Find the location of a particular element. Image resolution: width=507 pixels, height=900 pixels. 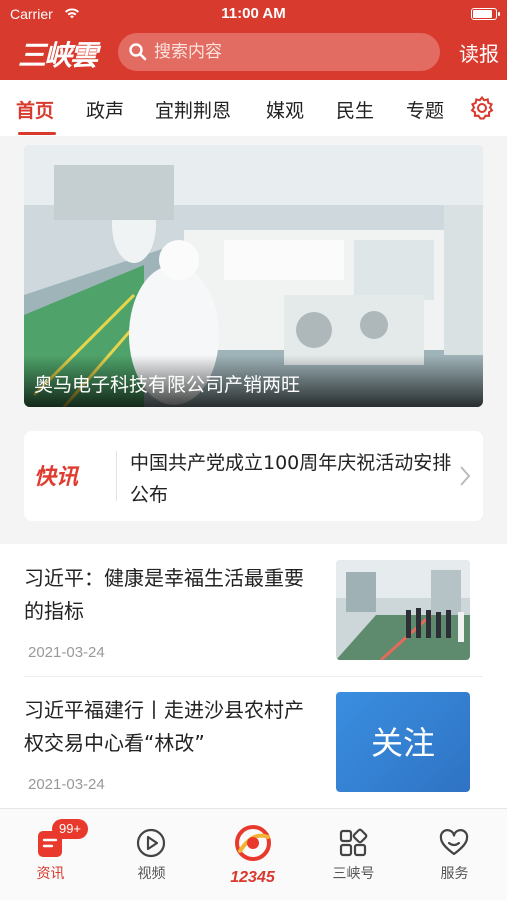

news-item: 习近平福建行丨走进沙县农村产权交易中心看“林改” 2021-03-24 关注 is located at coordinates (253, 741).